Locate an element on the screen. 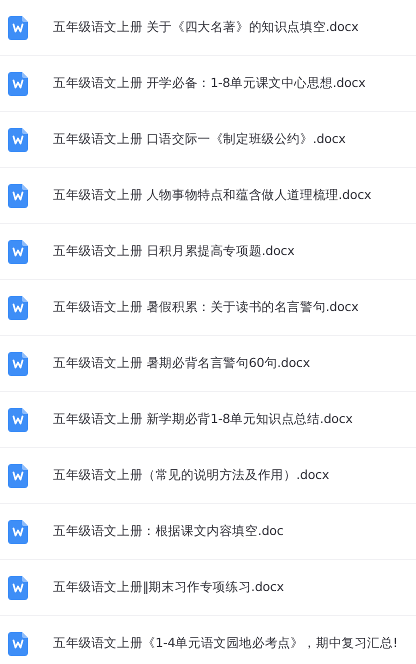  file-name: 五年级语文上册 人物事物特点和蕴含做人道理梳理.docx is located at coordinates (212, 195).